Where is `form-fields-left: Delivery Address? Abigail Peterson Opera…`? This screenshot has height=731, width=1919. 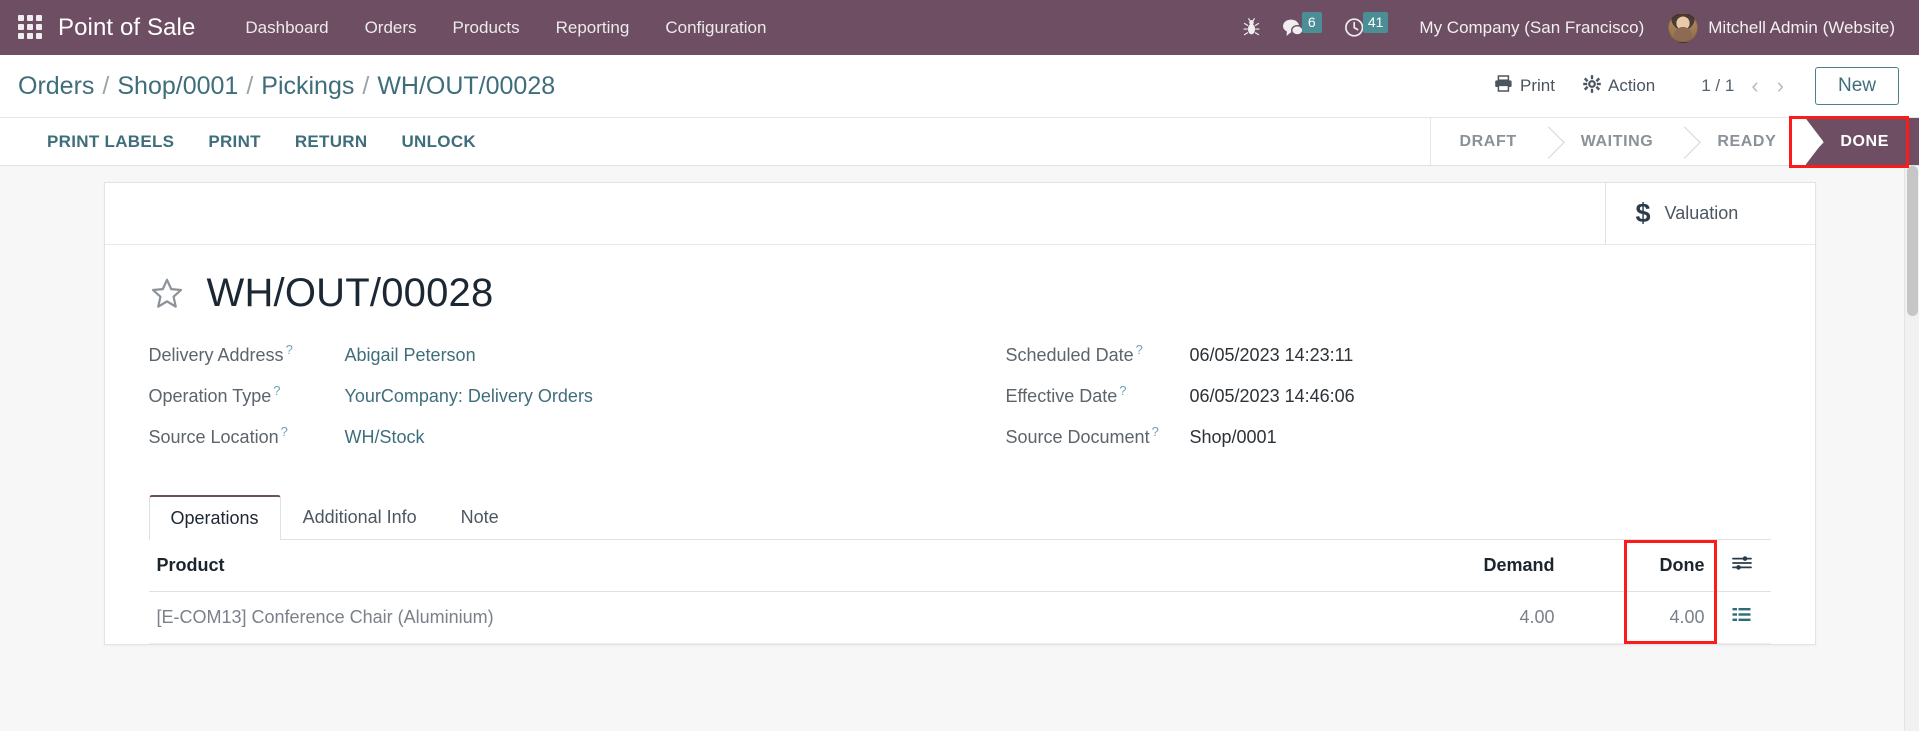
form-fields-left: Delivery Address? Abigail Peterson Opera… is located at coordinates (554, 403).